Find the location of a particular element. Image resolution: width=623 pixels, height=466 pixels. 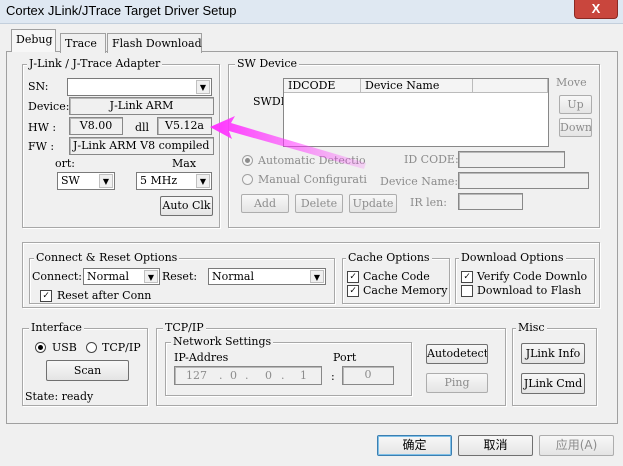

tab-debug: Debug is located at coordinates (33, 40).